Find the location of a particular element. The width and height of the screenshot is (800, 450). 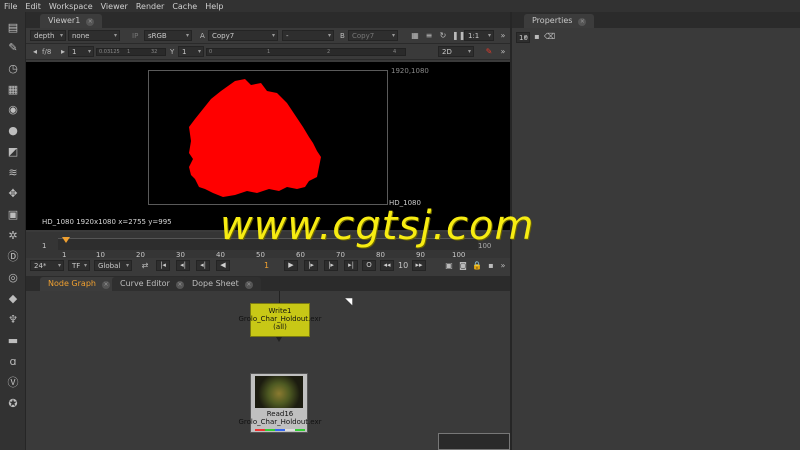

channel-sub-dropdown: none is located at coordinates (94, 35).